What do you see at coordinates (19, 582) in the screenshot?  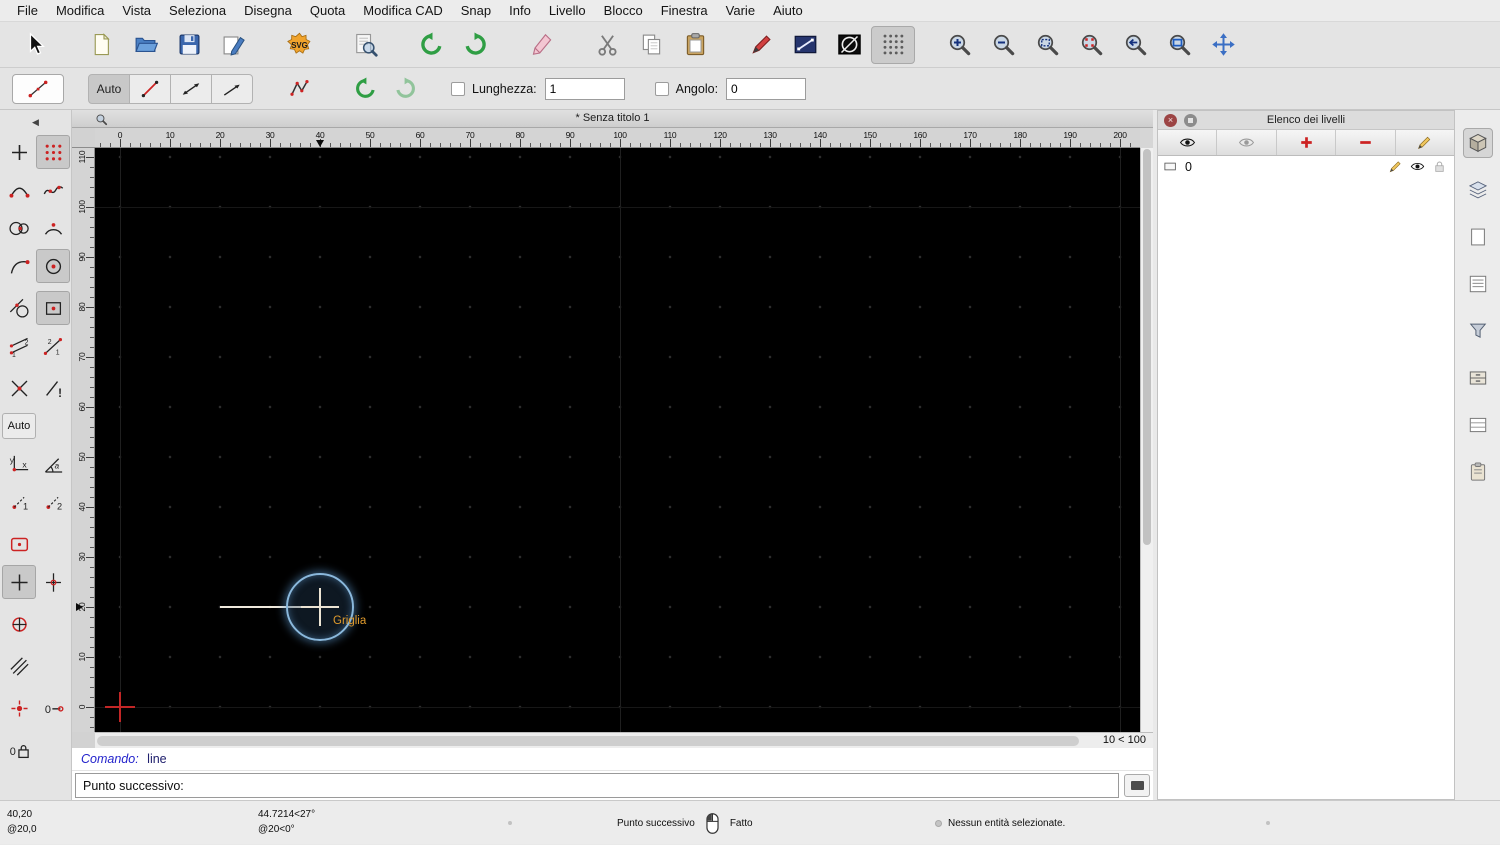 I see `crosshair-plus-button` at bounding box center [19, 582].